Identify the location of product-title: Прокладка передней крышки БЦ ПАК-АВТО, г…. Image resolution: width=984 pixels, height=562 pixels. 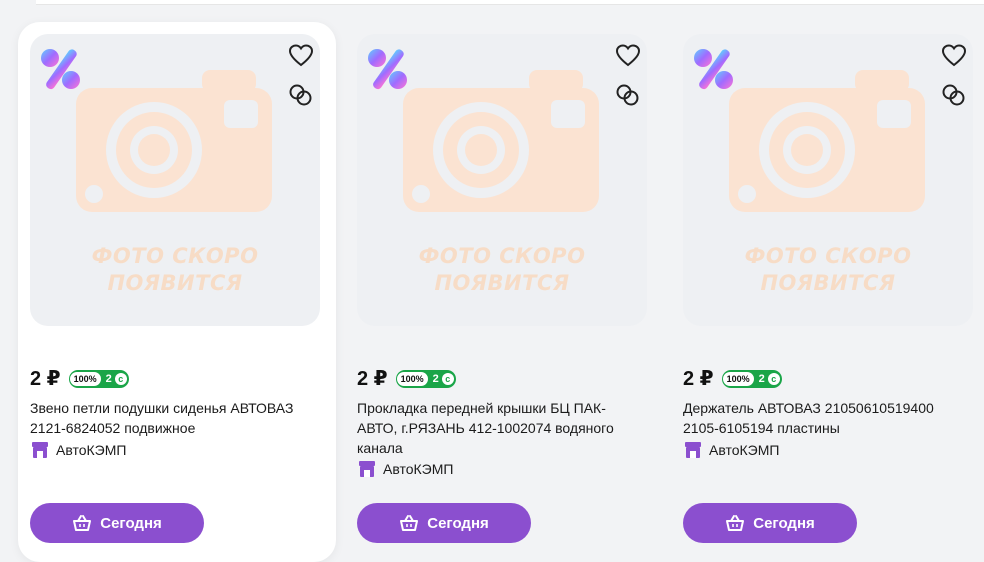
(499, 428).